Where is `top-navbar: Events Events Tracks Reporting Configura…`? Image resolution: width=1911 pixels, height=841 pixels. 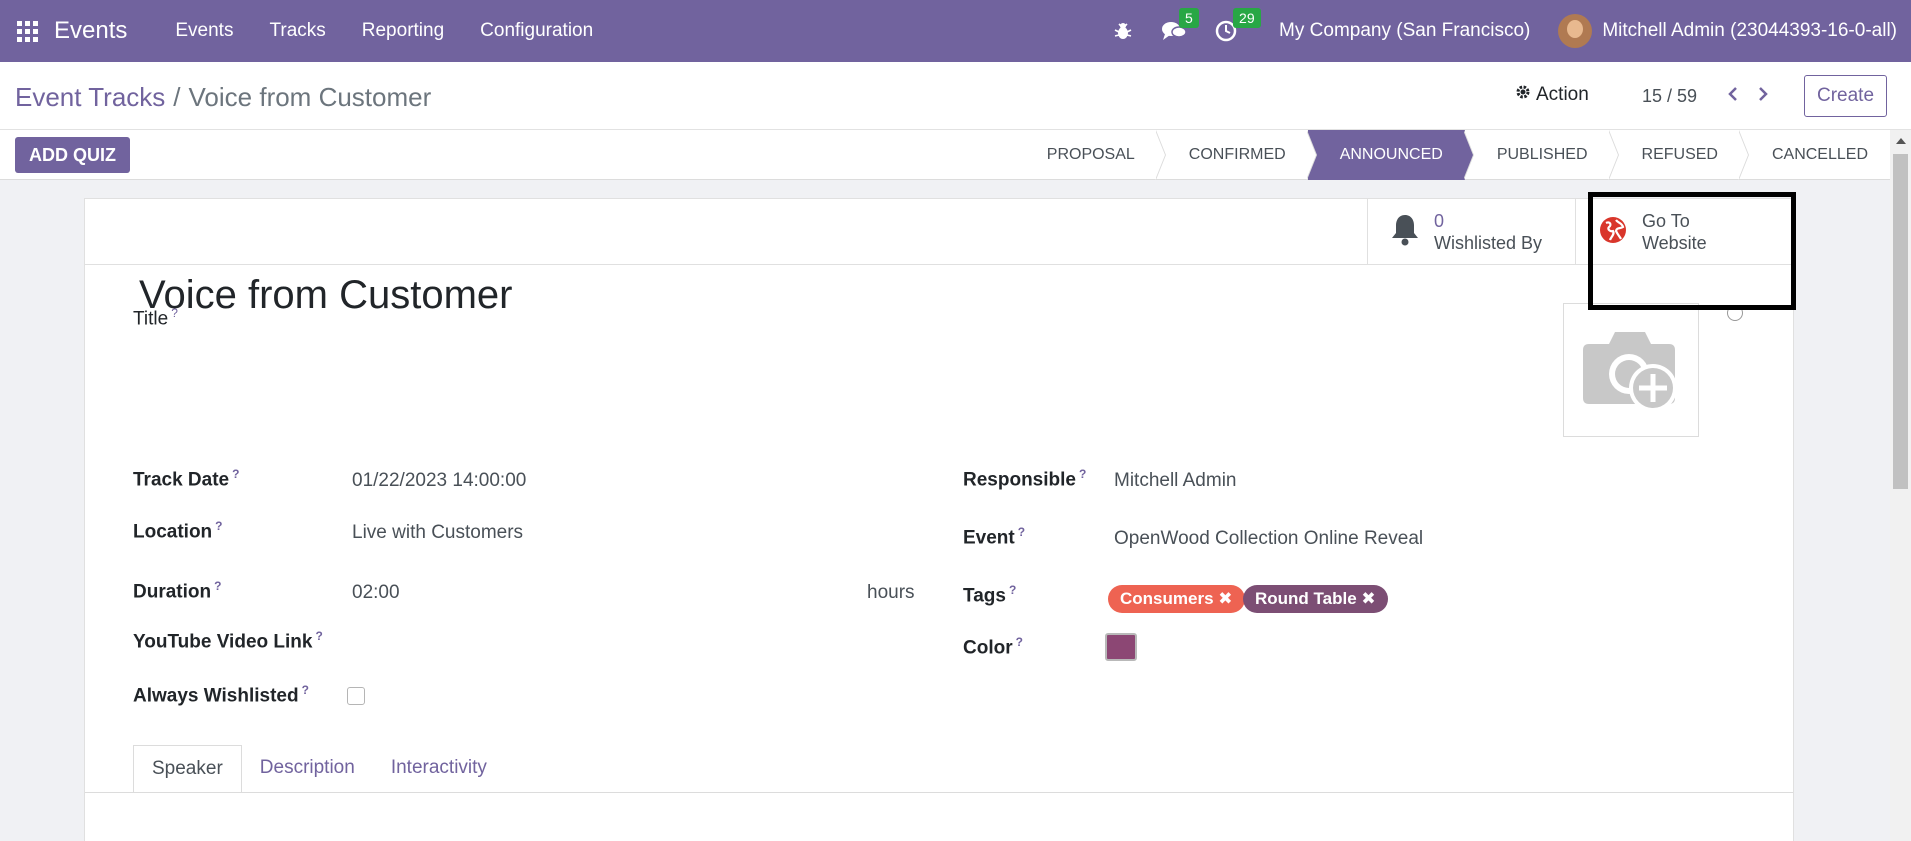
top-navbar: Events Events Tracks Reporting Configura… is located at coordinates (955, 31).